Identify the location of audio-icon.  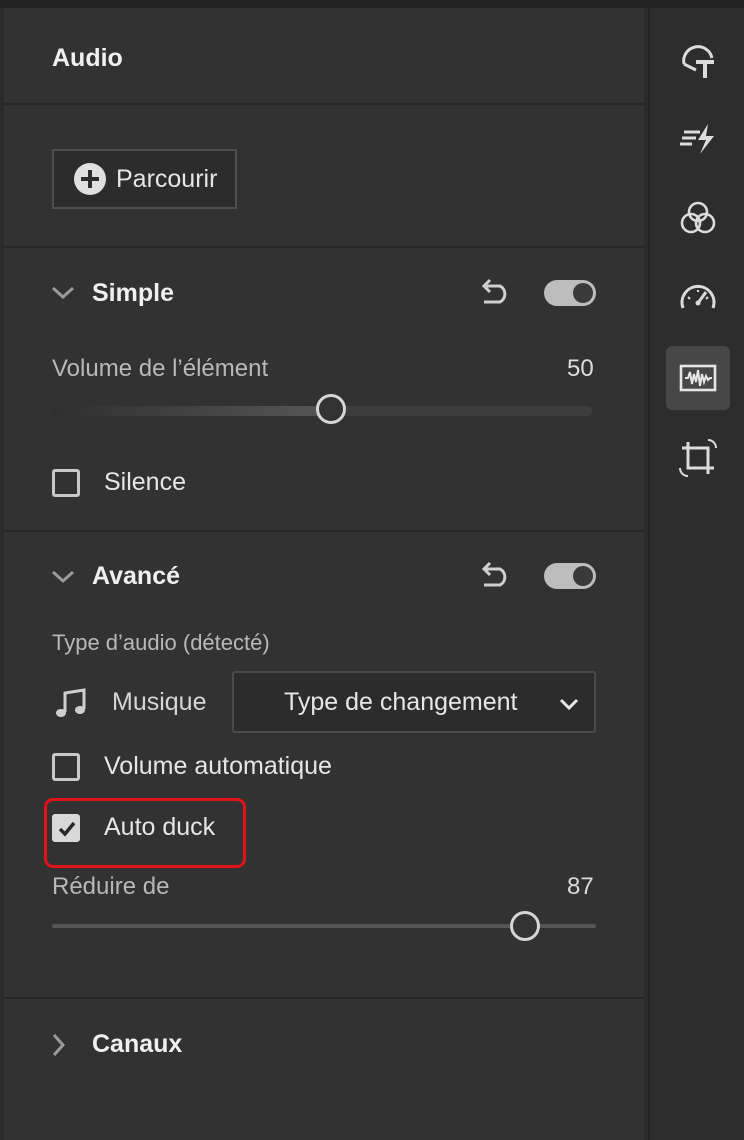
(698, 378).